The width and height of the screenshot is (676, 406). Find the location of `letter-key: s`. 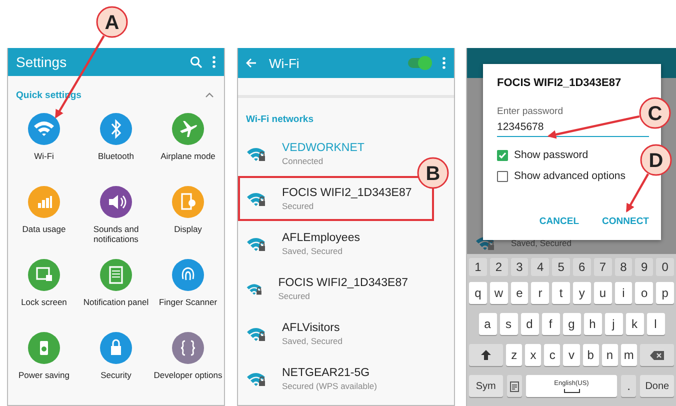

letter-key: s is located at coordinates (509, 324).